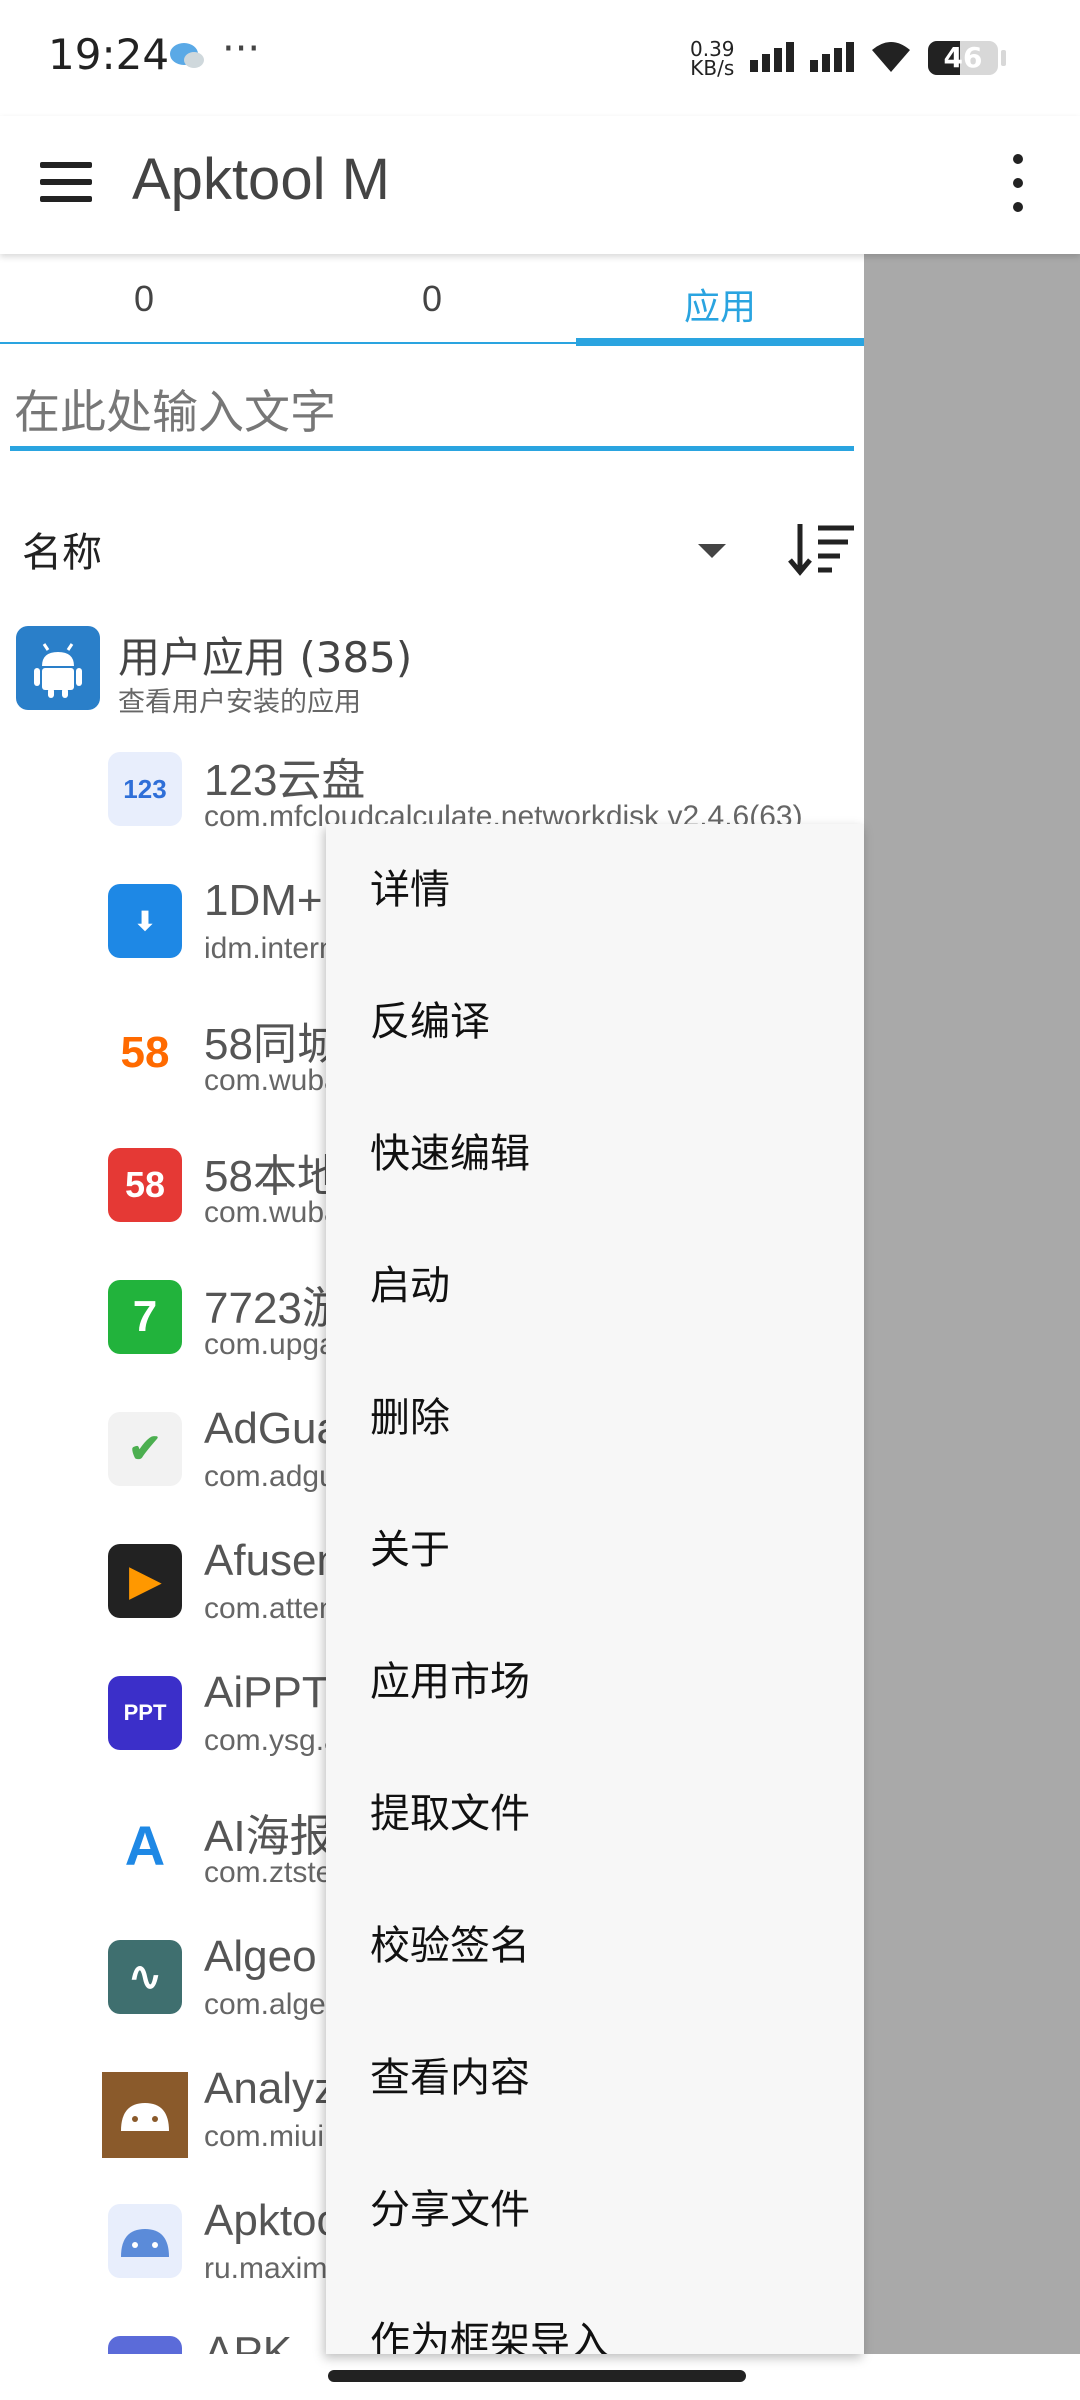  What do you see at coordinates (540, 58) in the screenshot?
I see `status-bar: 19:24 ··· 0.39 KB/s 46` at bounding box center [540, 58].